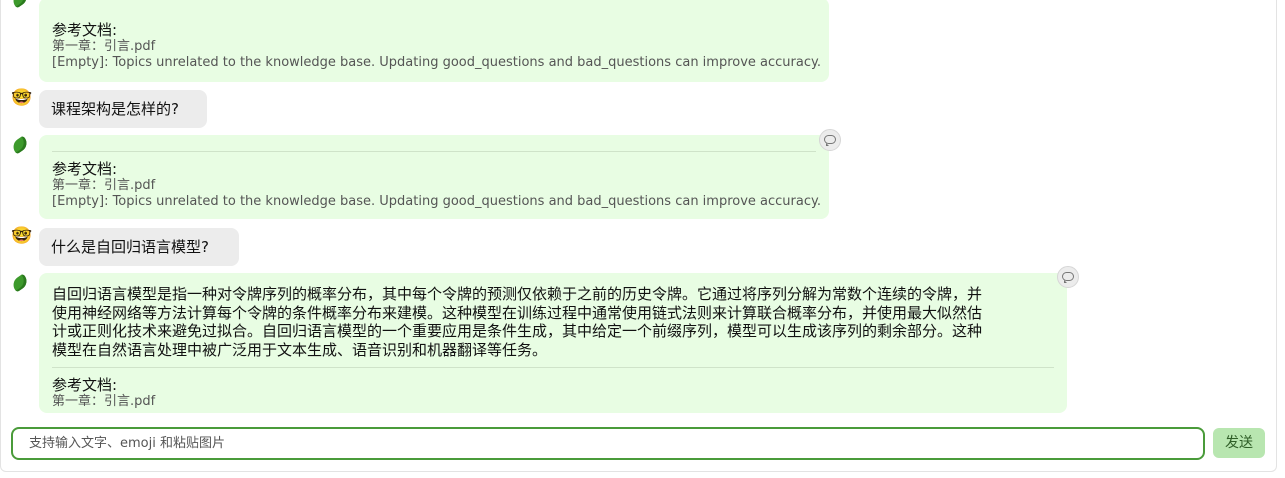 The width and height of the screenshot is (1285, 478). I want to click on user-bubble: 课程架构是怎样的?, so click(123, 109).